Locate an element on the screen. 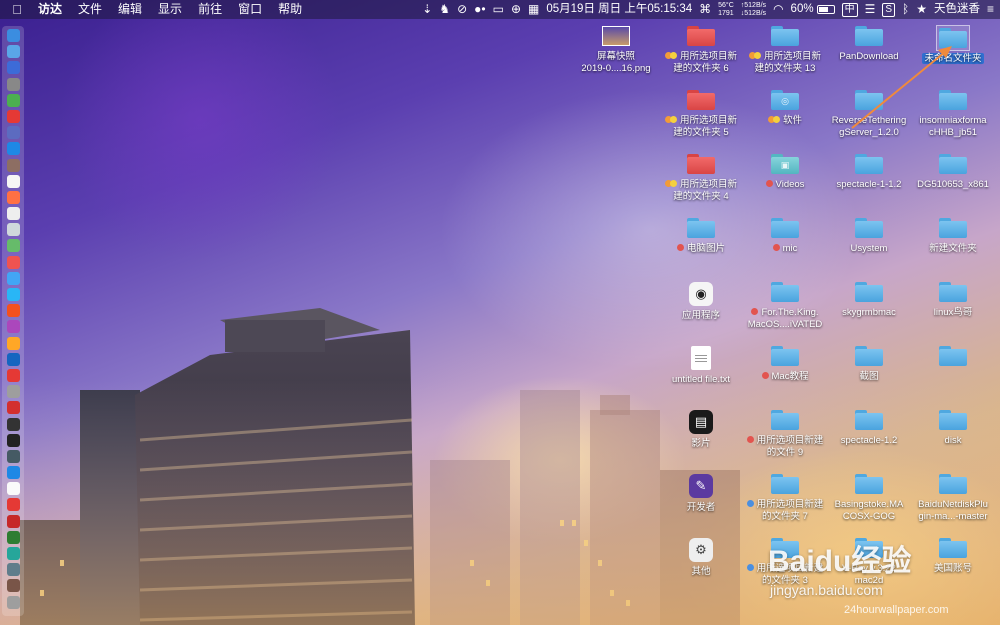 The image size is (1000, 625). grid-icon: ⌘ is located at coordinates (705, 9).